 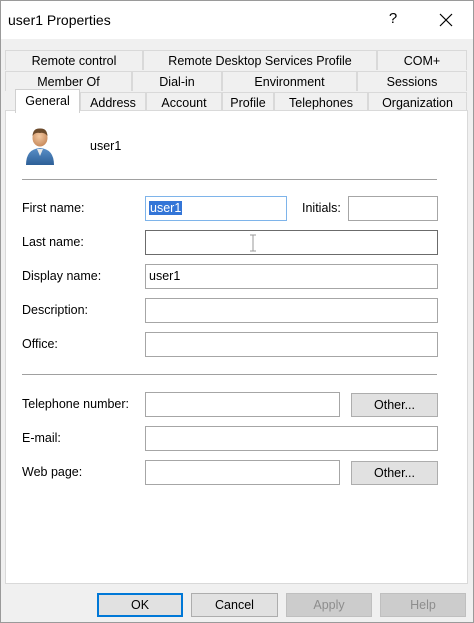 What do you see at coordinates (62, 276) in the screenshot?
I see `display-name-label: Display name:` at bounding box center [62, 276].